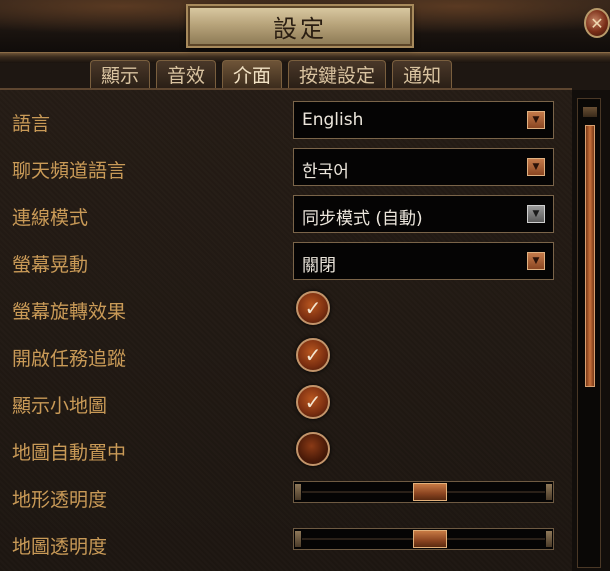  Describe the element at coordinates (333, 120) in the screenshot. I see `dropdown-value: English` at that location.